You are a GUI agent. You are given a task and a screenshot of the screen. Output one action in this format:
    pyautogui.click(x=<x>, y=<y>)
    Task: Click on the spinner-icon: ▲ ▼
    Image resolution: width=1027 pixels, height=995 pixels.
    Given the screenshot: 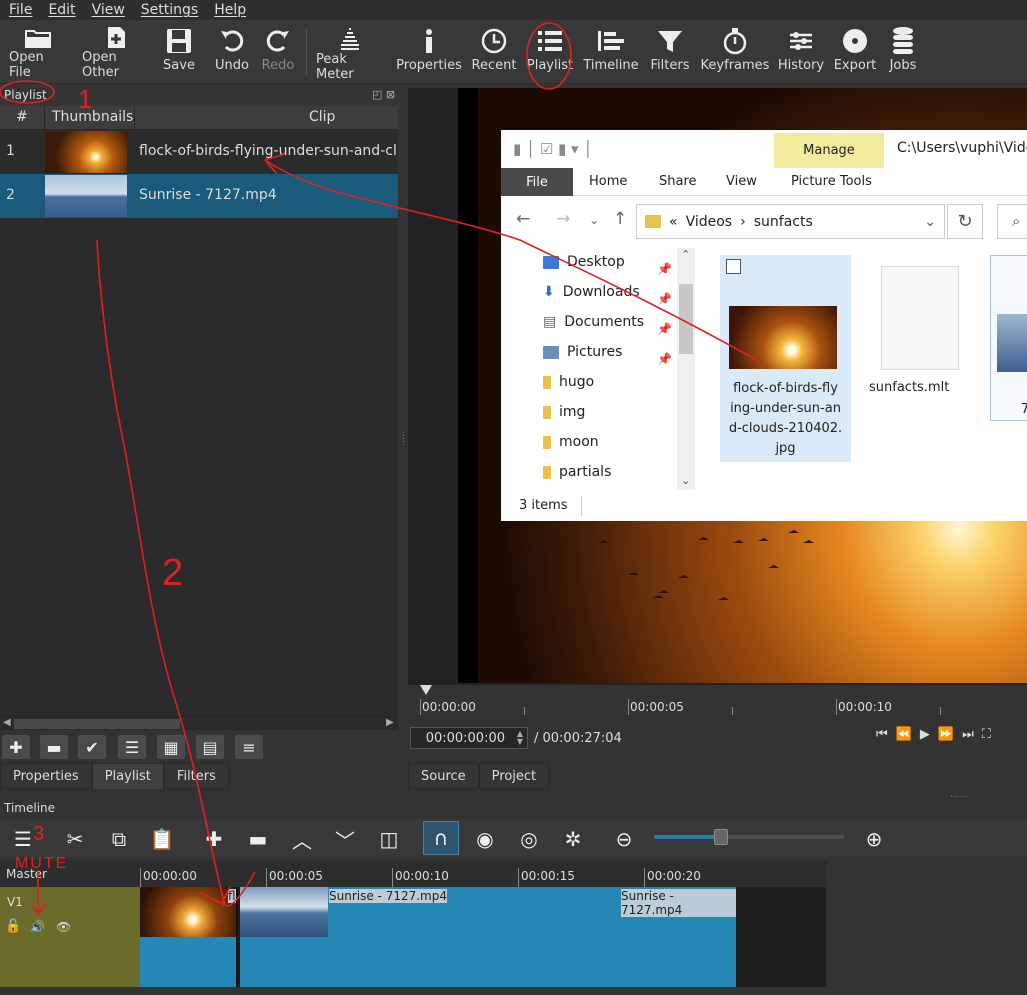 What is the action you would take?
    pyautogui.click(x=520, y=738)
    